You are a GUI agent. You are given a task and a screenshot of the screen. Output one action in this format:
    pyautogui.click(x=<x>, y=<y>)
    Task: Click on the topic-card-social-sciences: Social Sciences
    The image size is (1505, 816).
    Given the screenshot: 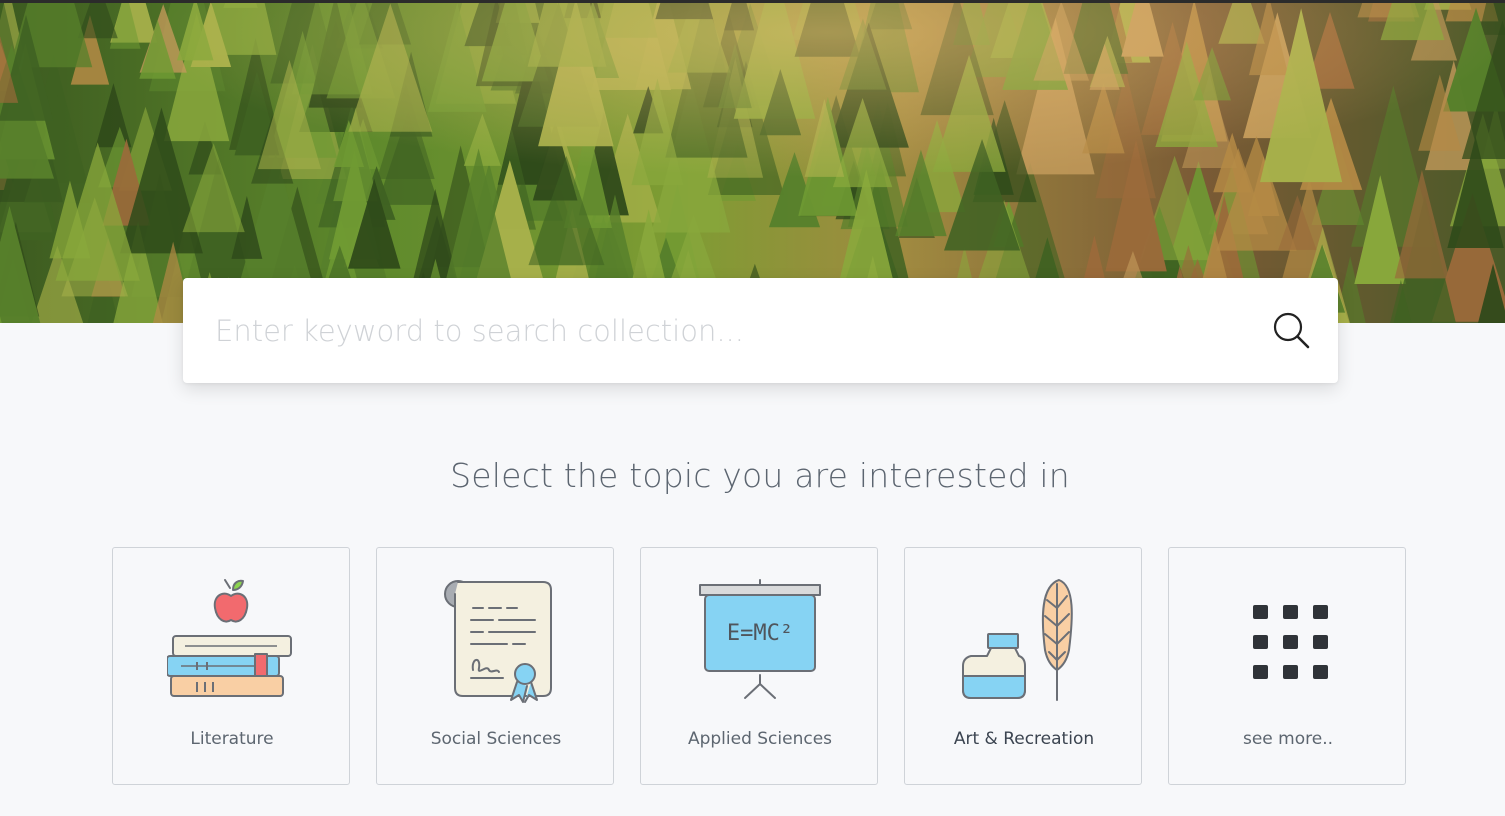 What is the action you would take?
    pyautogui.click(x=495, y=666)
    